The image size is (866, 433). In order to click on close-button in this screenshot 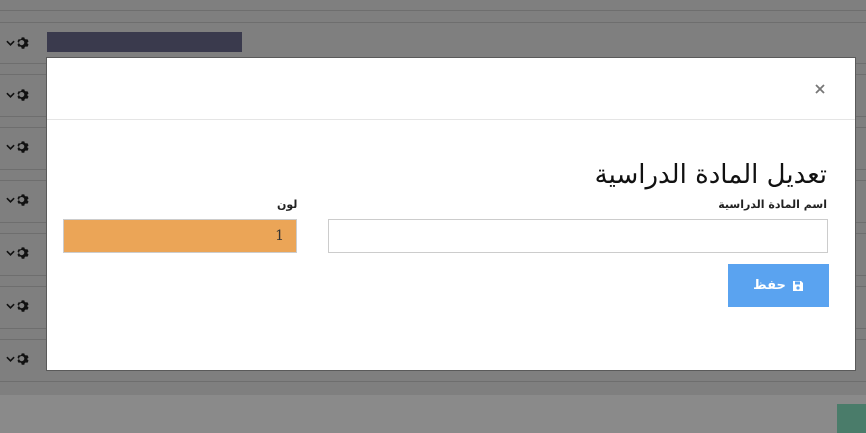, I will do `click(820, 89)`.